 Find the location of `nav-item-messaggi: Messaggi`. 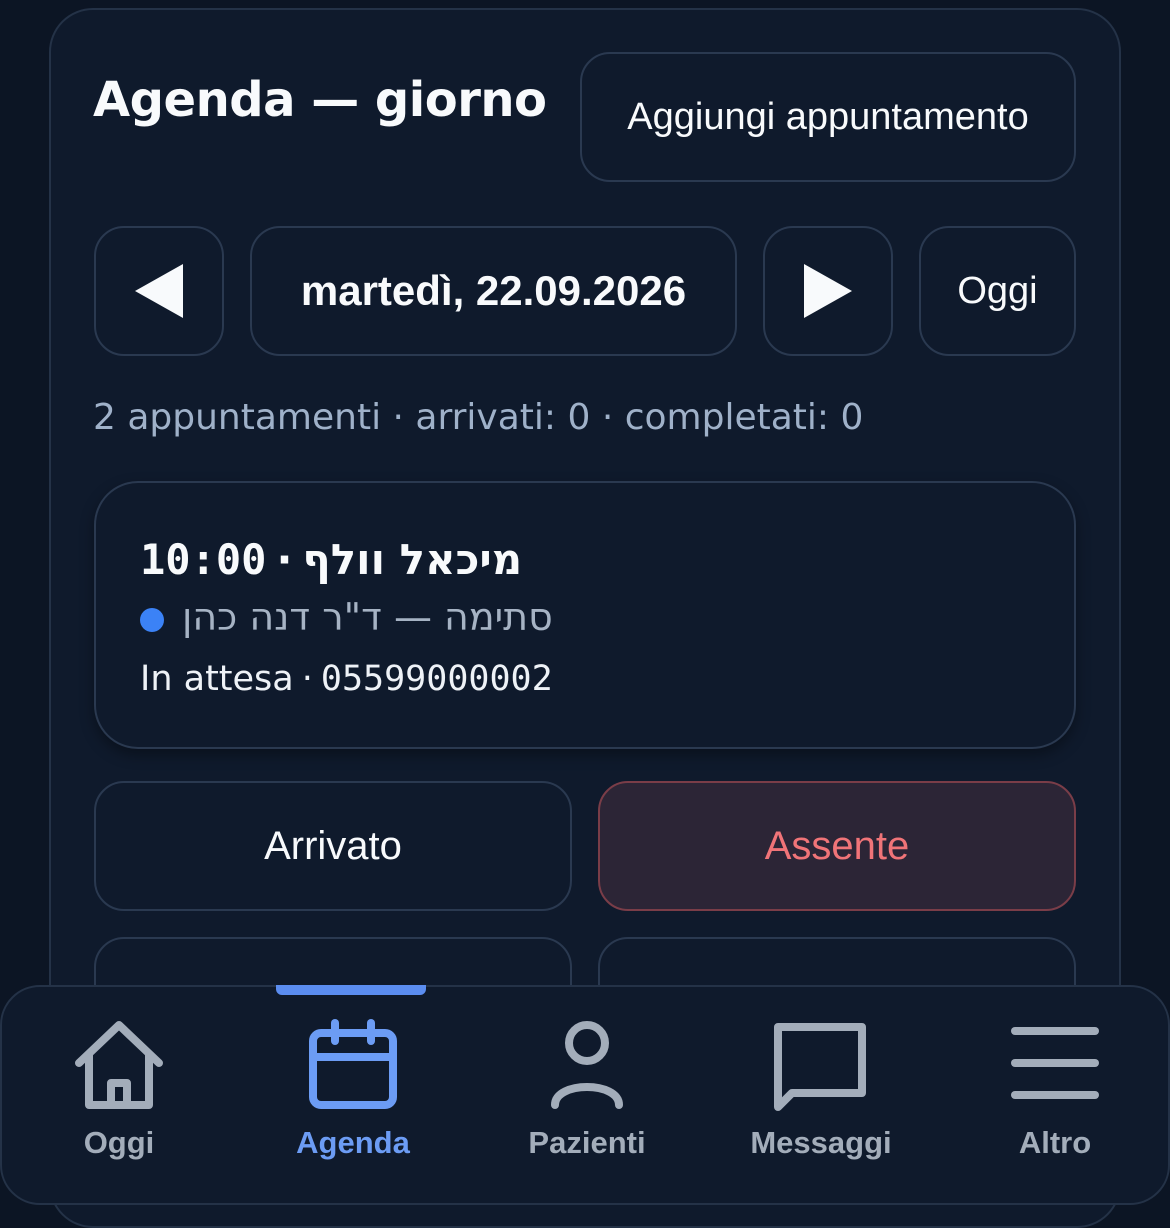

nav-item-messaggi: Messaggi is located at coordinates (821, 1083).